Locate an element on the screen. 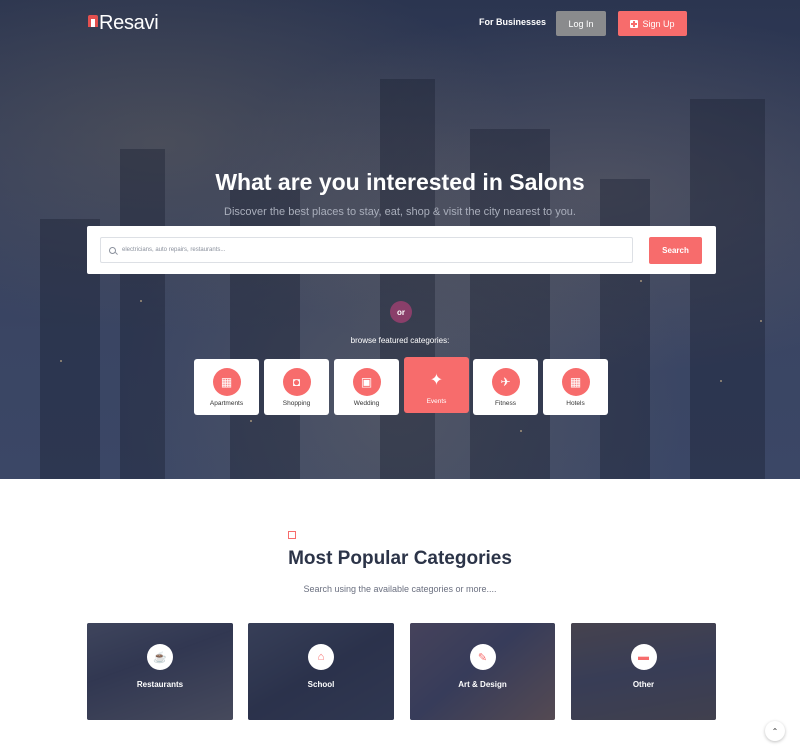 The image size is (800, 750). category-label: Hotels is located at coordinates (575, 403).